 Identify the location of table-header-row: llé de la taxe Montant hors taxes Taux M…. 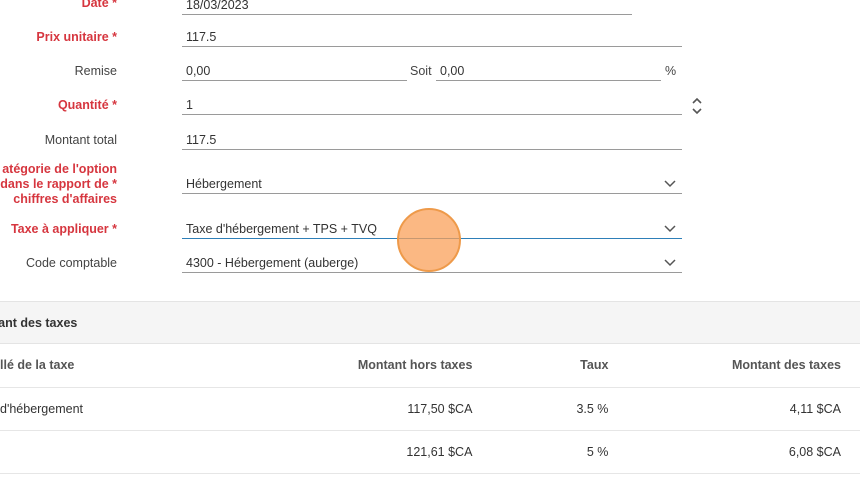
(430, 366).